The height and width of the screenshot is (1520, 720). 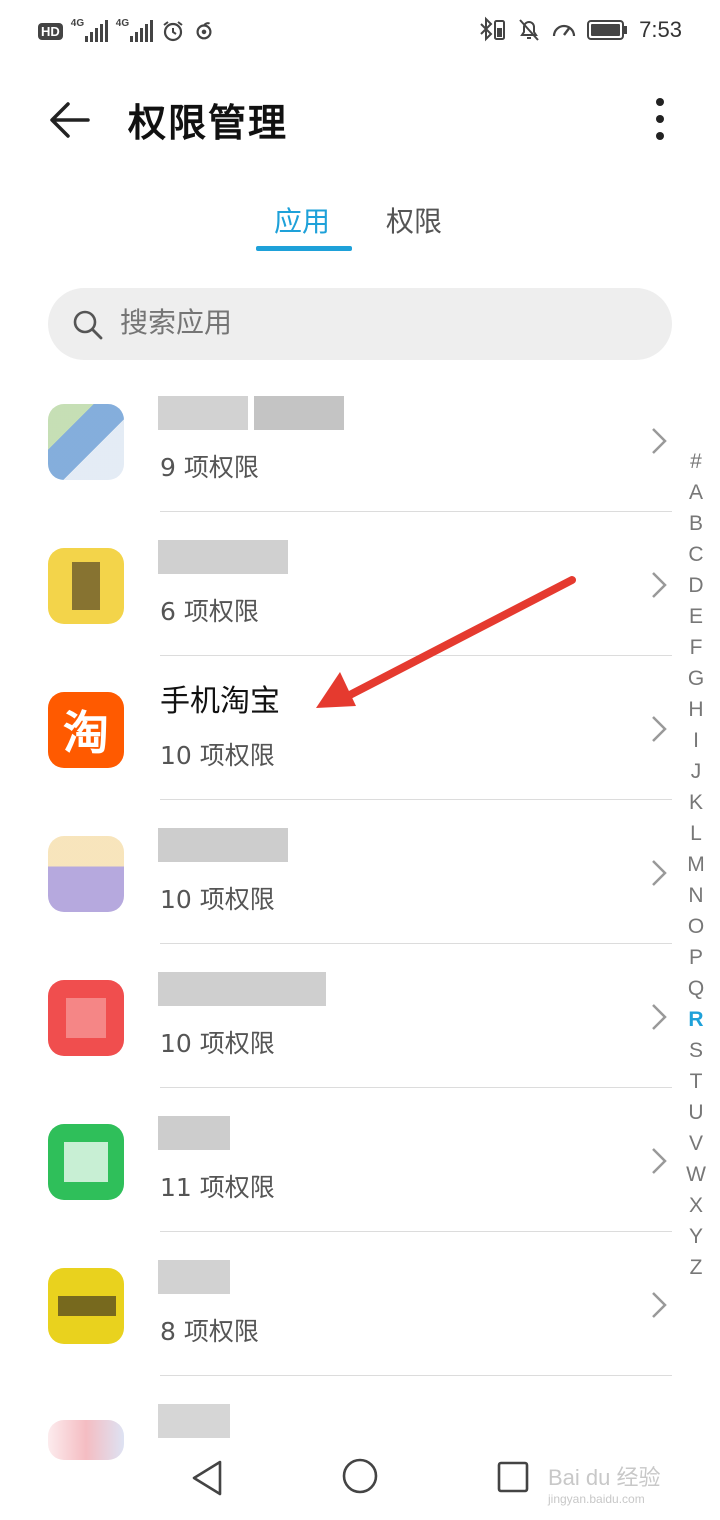 I want to click on search-icon, so click(x=88, y=325).